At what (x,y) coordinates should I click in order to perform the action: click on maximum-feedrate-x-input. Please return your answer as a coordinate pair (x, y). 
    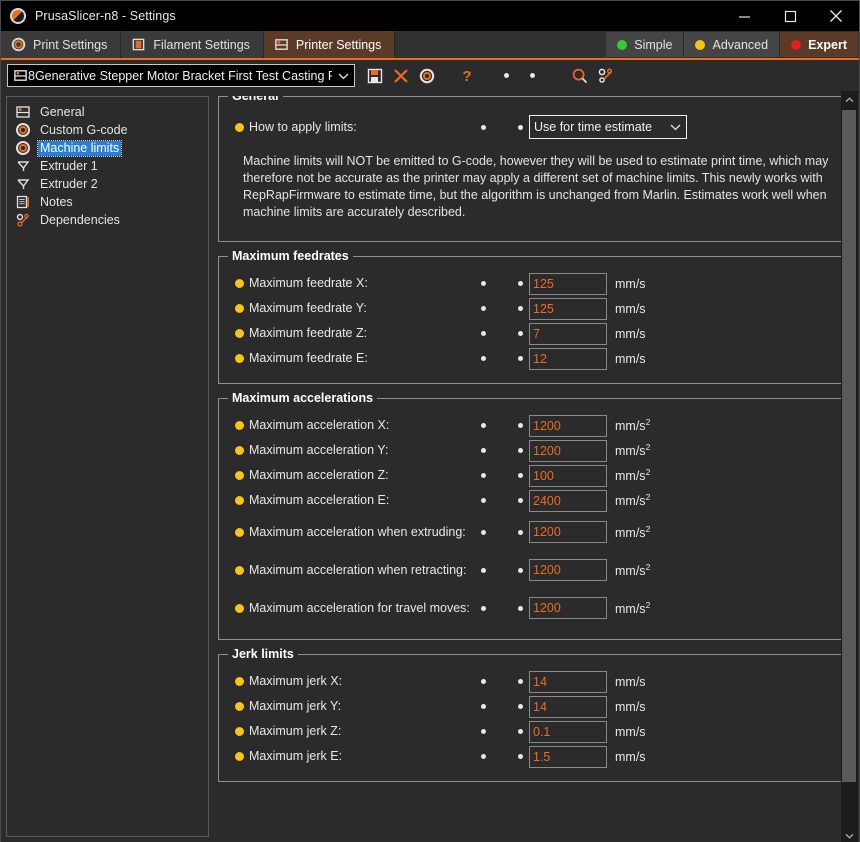
    Looking at the image, I should click on (568, 283).